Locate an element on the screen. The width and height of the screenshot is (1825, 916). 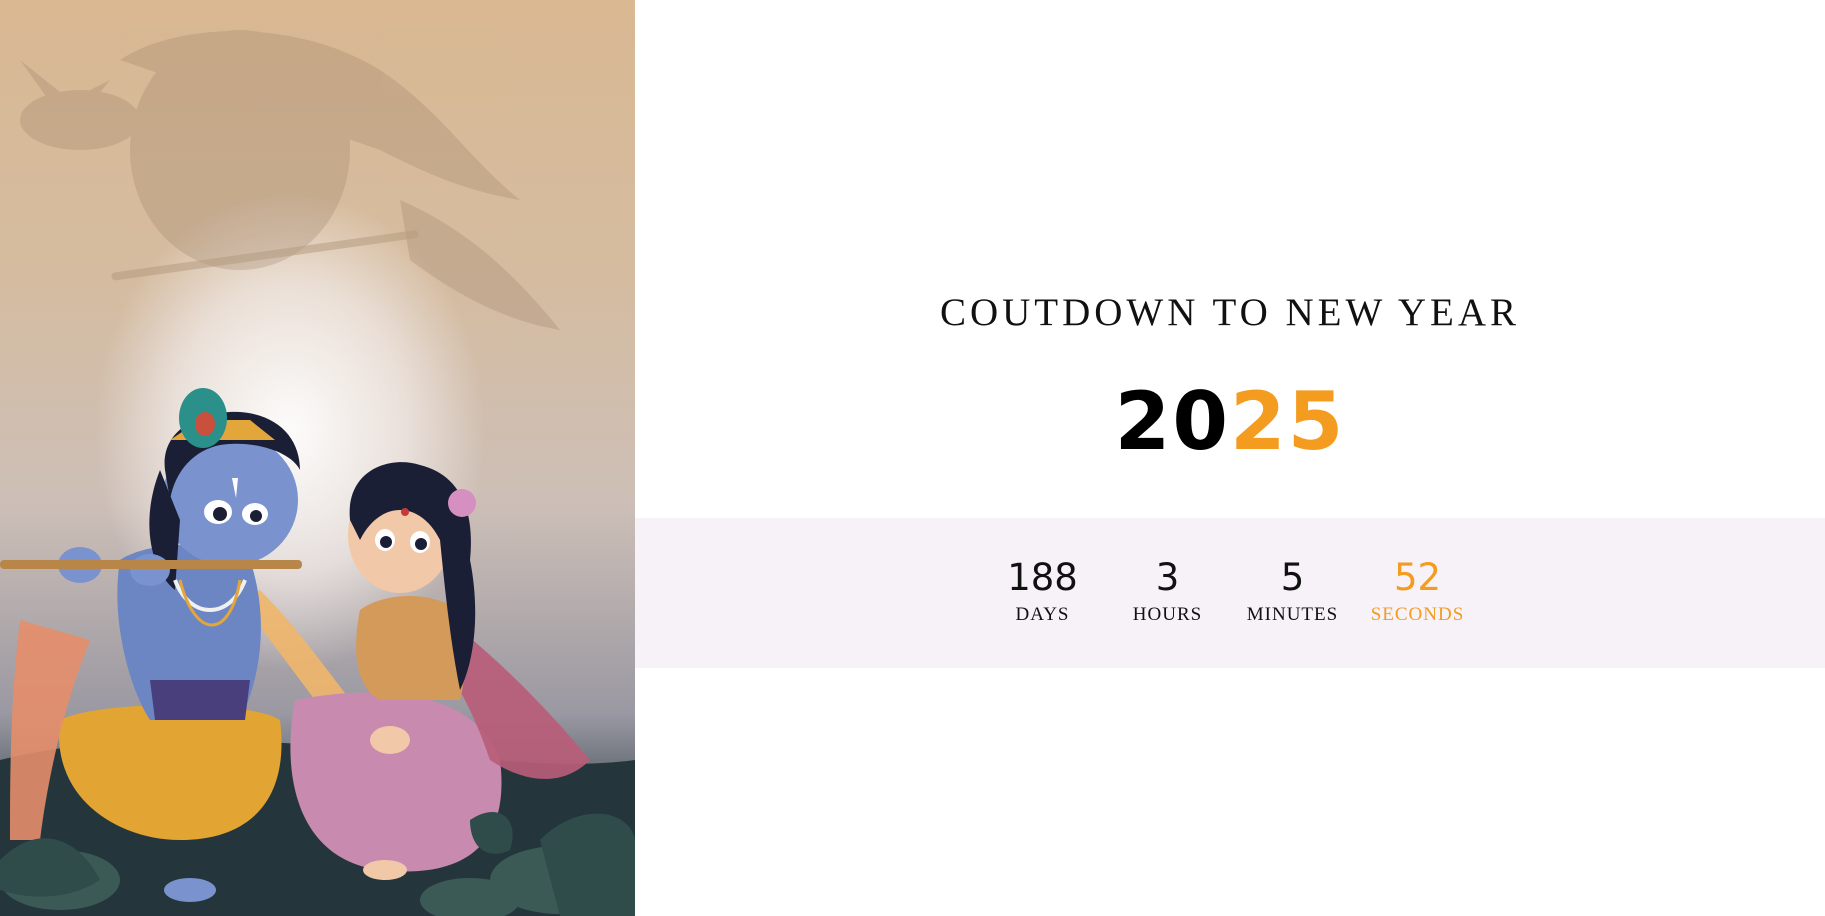
days-value: 188 is located at coordinates (1042, 577).